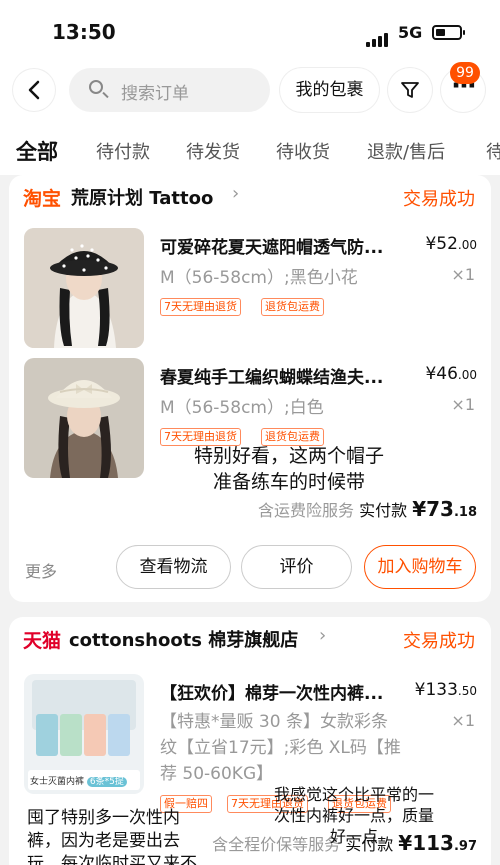 Image resolution: width=500 pixels, height=865 pixels. What do you see at coordinates (378, 37) in the screenshot?
I see `signal-icon` at bounding box center [378, 37].